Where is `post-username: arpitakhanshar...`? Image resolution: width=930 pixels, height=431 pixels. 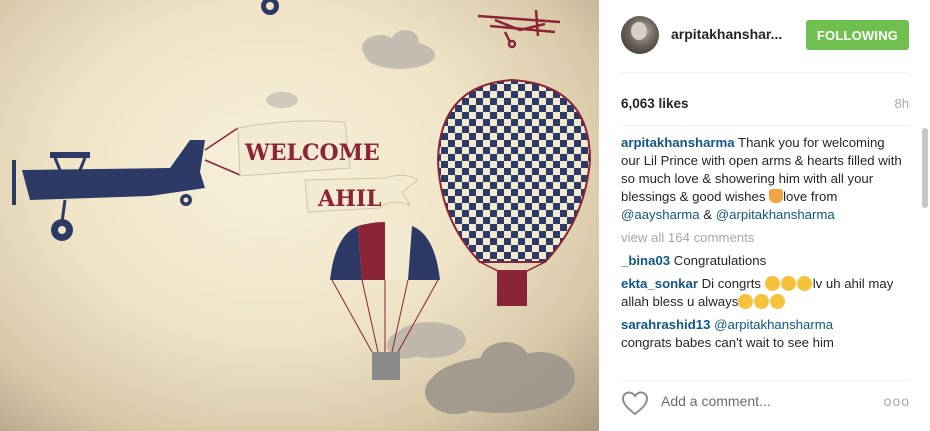 post-username: arpitakhanshar... is located at coordinates (726, 34).